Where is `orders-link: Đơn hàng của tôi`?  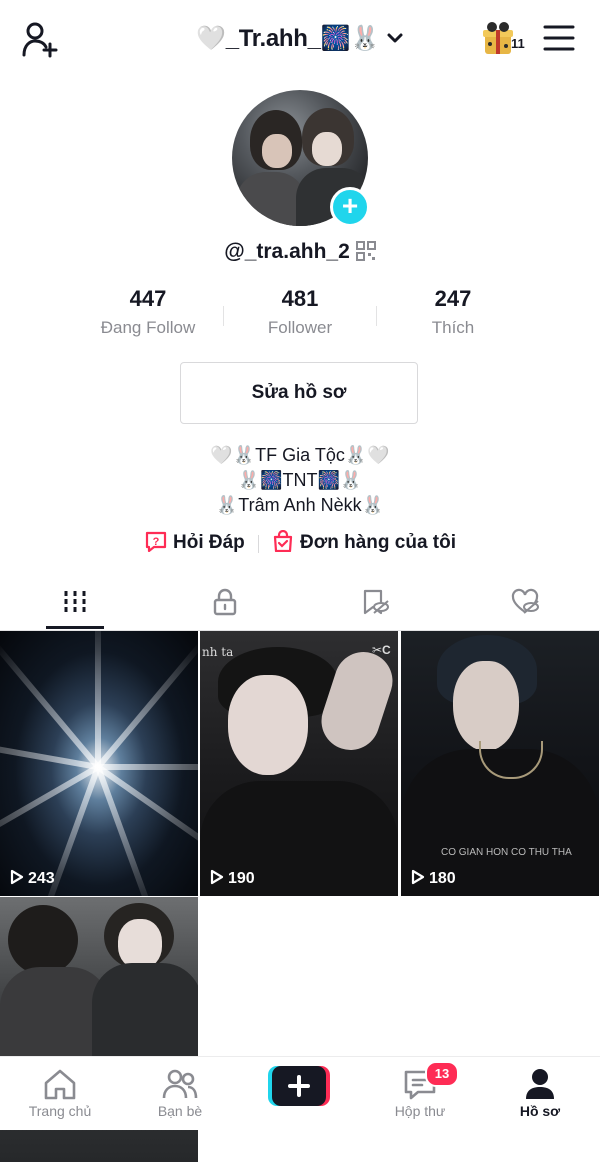 orders-link: Đơn hàng của tôi is located at coordinates (364, 543).